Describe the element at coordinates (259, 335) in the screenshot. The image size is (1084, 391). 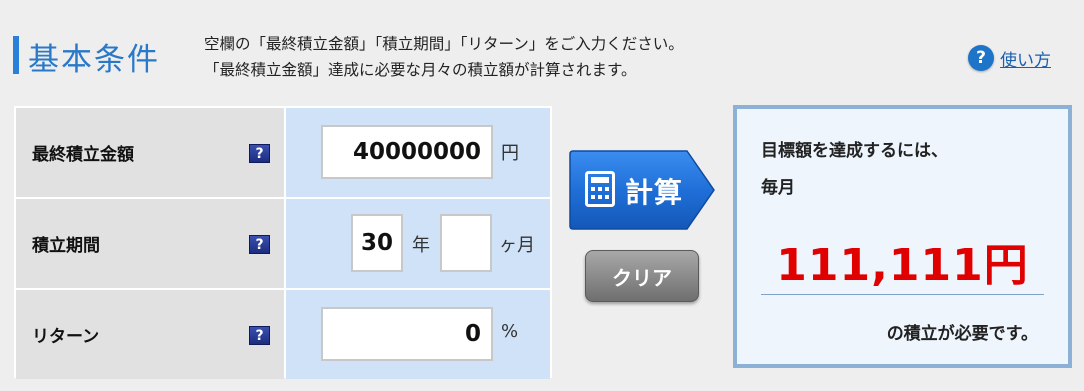
I see `return-help-icon: ?` at that location.